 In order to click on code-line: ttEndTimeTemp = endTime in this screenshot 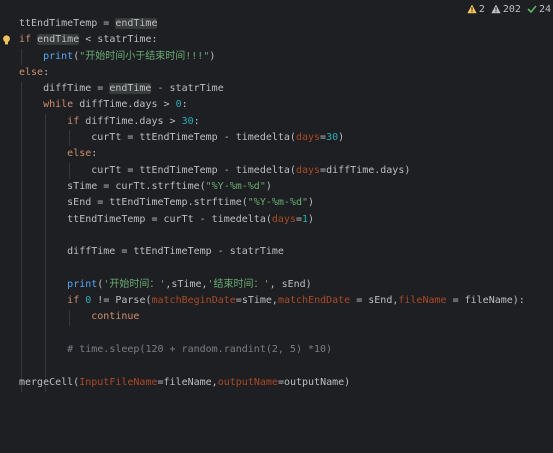, I will do `click(276, 24)`.